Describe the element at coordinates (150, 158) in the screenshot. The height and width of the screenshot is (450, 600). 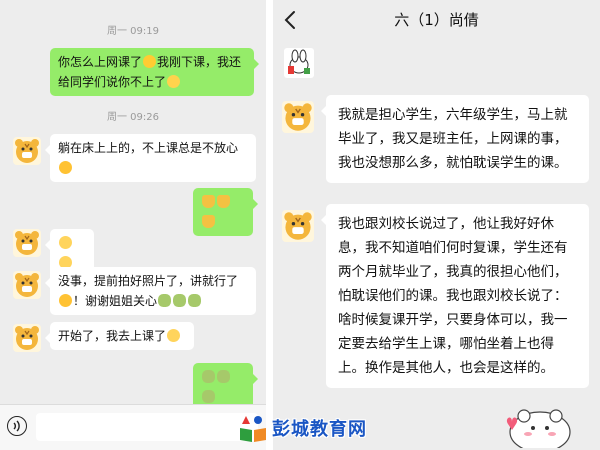
I see `incoming-message: 躺在床上上的，不上课总是不放心` at that location.